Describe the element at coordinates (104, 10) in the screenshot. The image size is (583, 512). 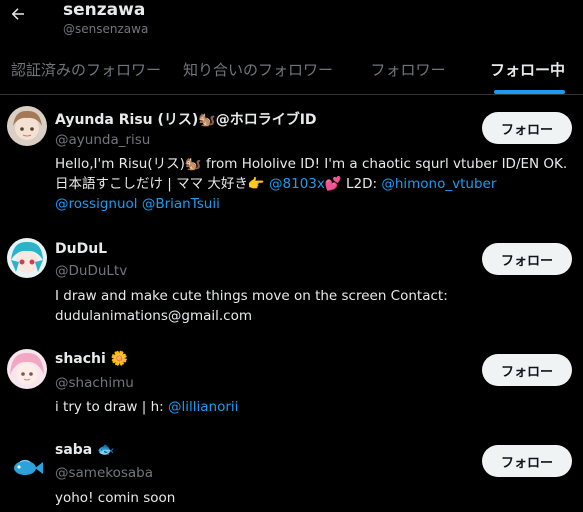
I see `profile-name: senzawa` at that location.